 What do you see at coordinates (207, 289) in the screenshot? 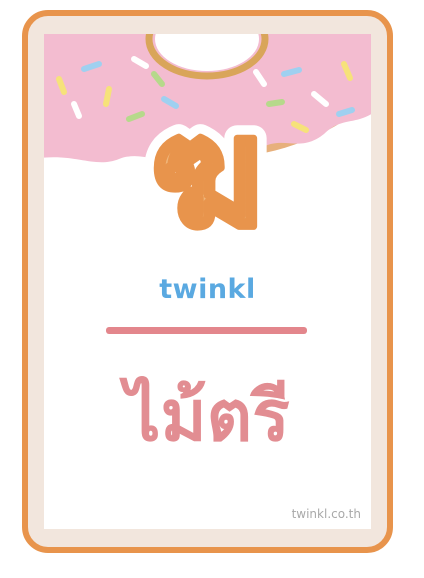
I see `brand-logo: twinkl` at bounding box center [207, 289].